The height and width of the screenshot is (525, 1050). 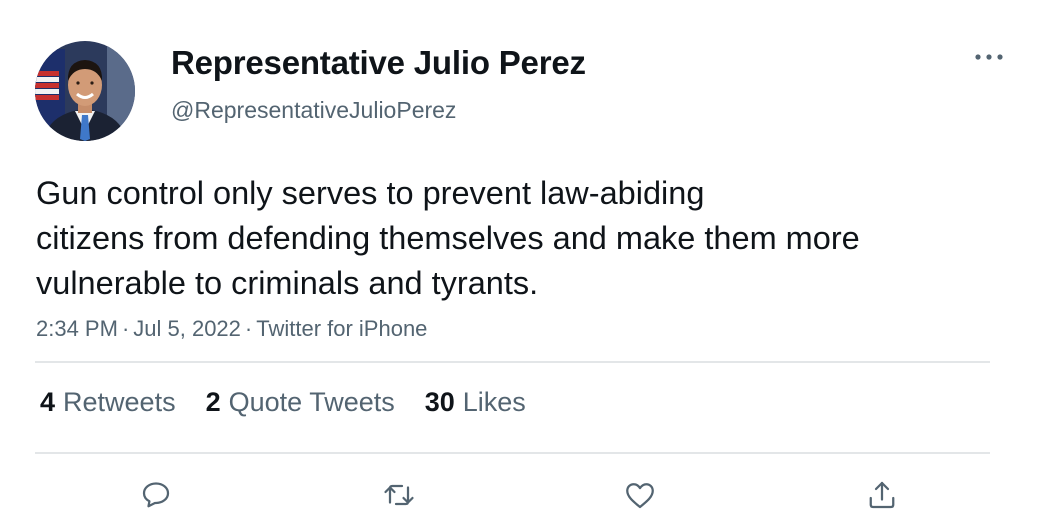 I want to click on reply-button, so click(x=156, y=495).